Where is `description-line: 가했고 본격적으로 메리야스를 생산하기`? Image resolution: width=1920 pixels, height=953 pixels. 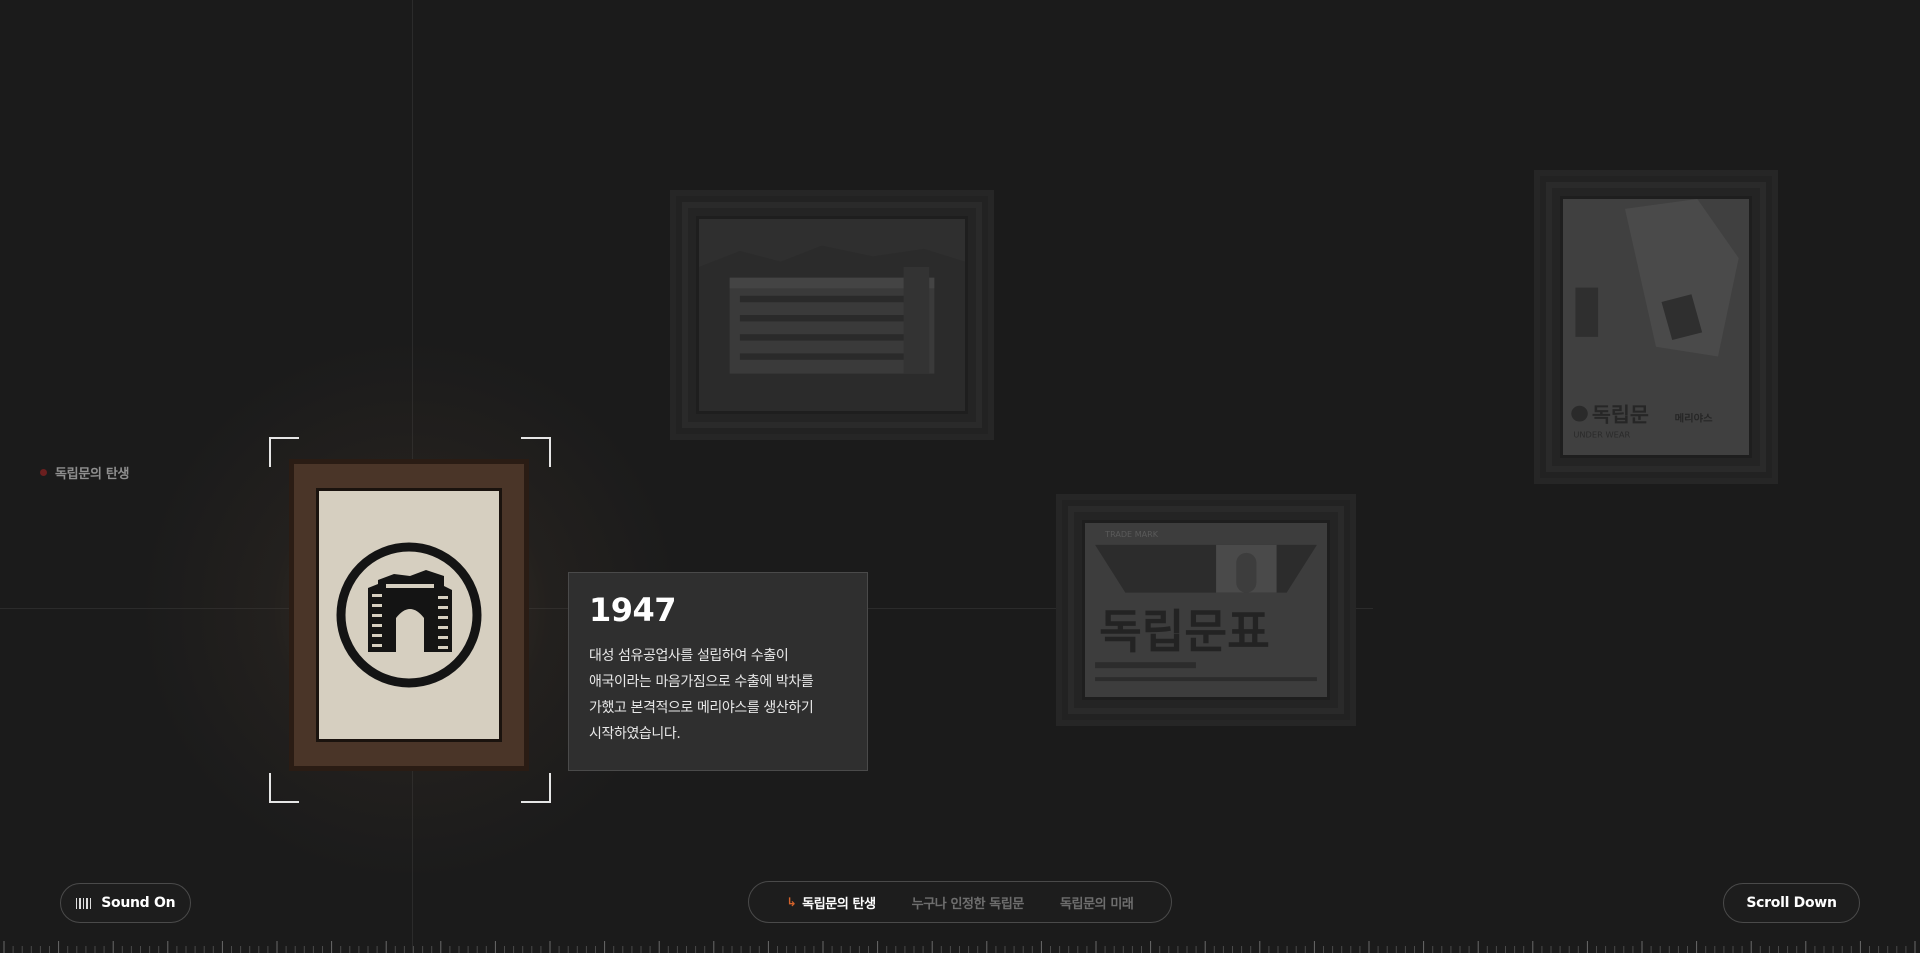
description-line: 가했고 본격적으로 메리야스를 생산하기 is located at coordinates (701, 708).